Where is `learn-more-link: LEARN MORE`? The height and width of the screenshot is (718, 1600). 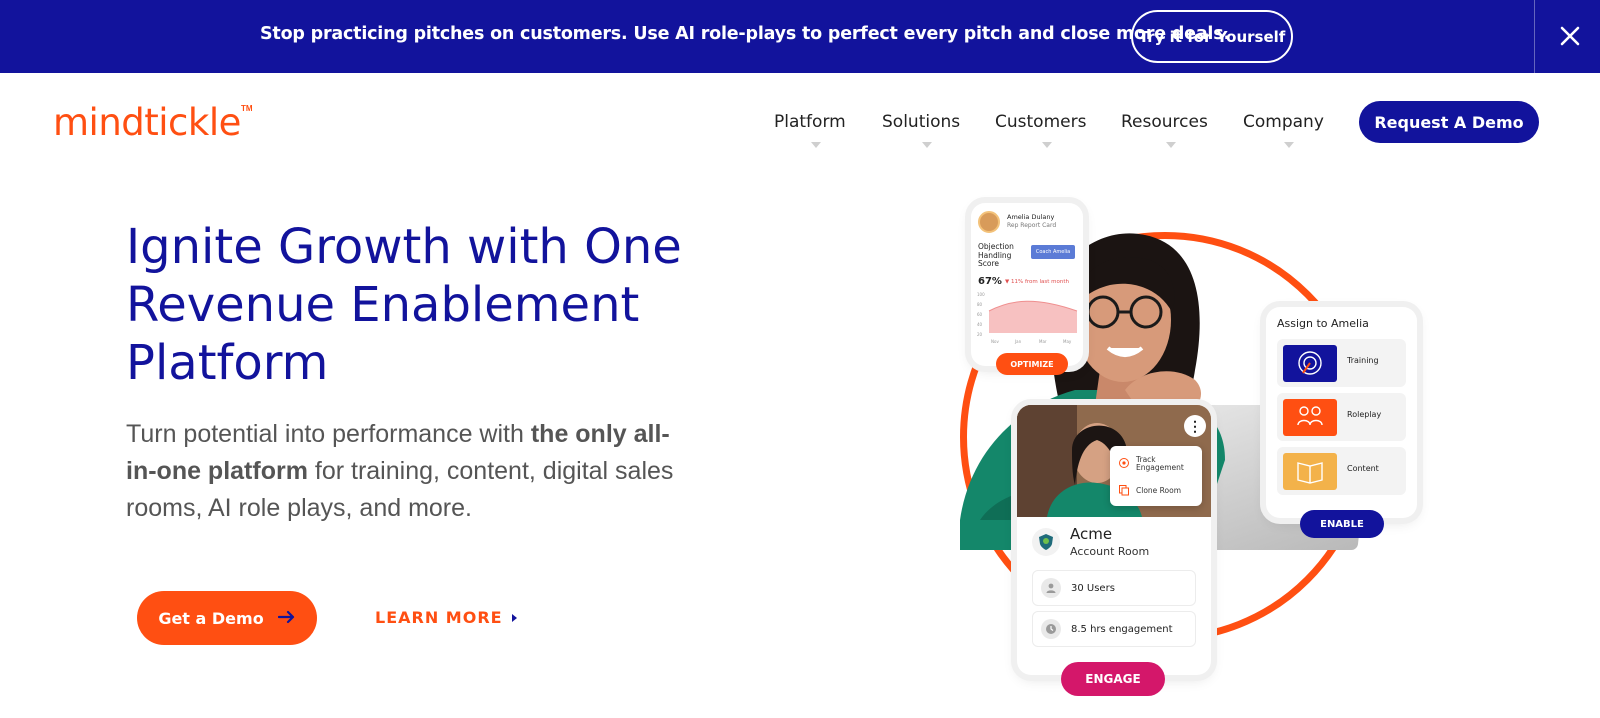 learn-more-link: LEARN MORE is located at coordinates (446, 617).